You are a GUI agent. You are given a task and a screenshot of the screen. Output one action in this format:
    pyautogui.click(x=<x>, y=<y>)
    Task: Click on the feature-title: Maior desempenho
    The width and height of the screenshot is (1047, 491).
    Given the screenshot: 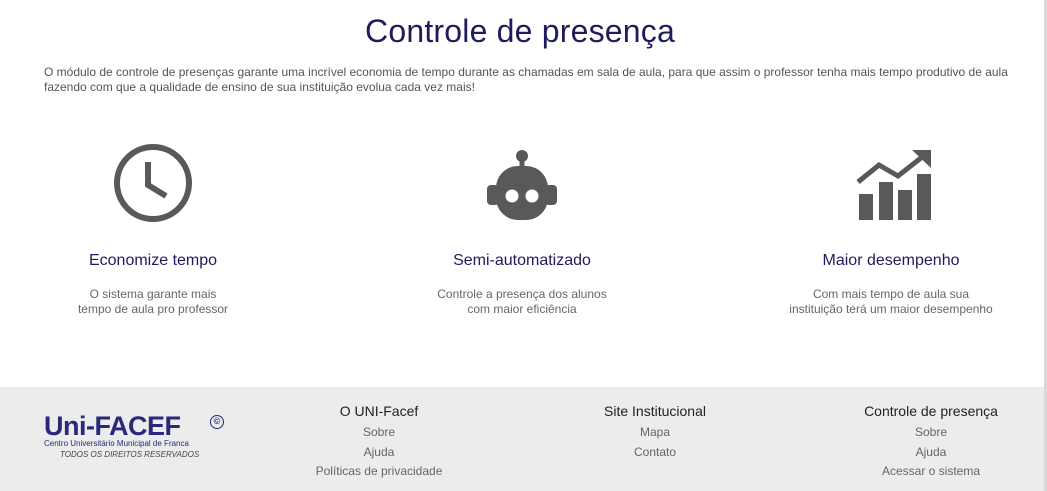 What is the action you would take?
    pyautogui.click(x=891, y=260)
    